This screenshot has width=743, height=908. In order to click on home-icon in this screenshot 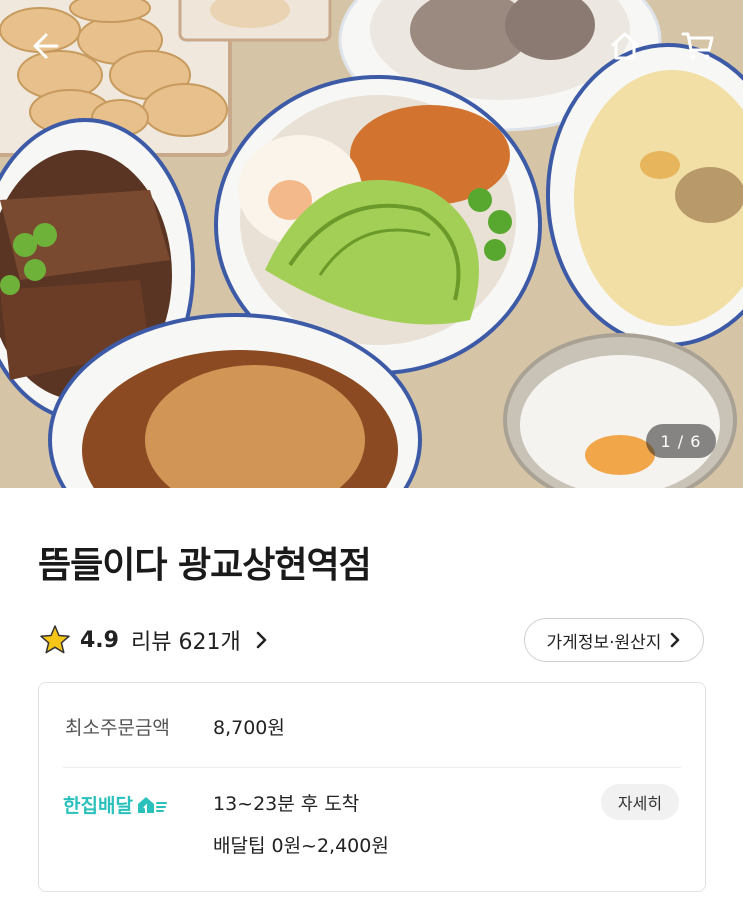, I will do `click(625, 46)`.